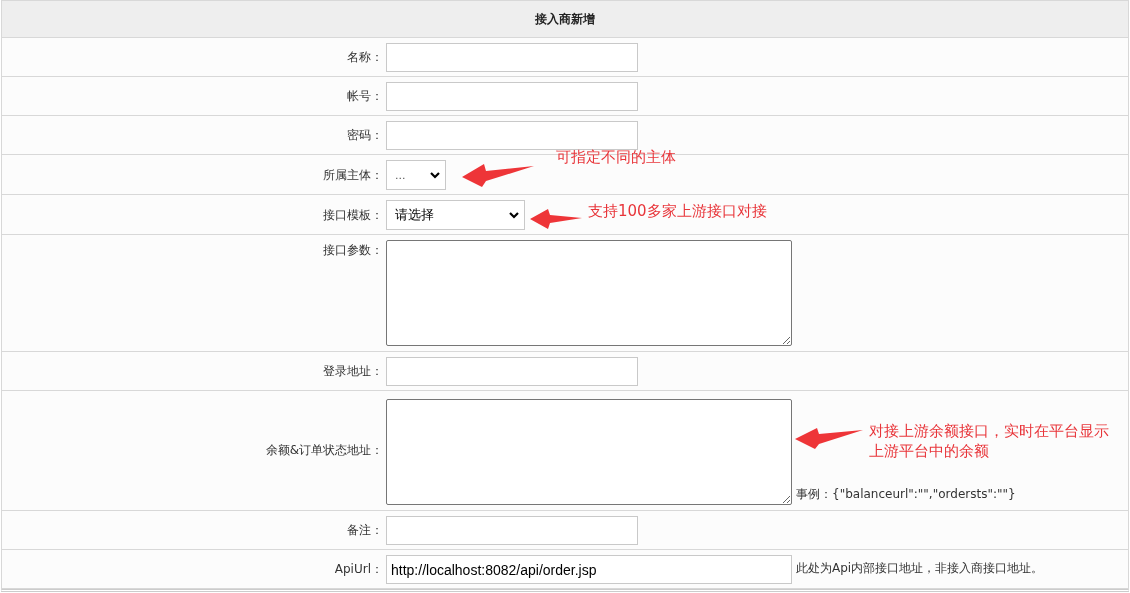 The image size is (1130, 593). Describe the element at coordinates (353, 215) in the screenshot. I see `field-label: 接口模板：` at that location.